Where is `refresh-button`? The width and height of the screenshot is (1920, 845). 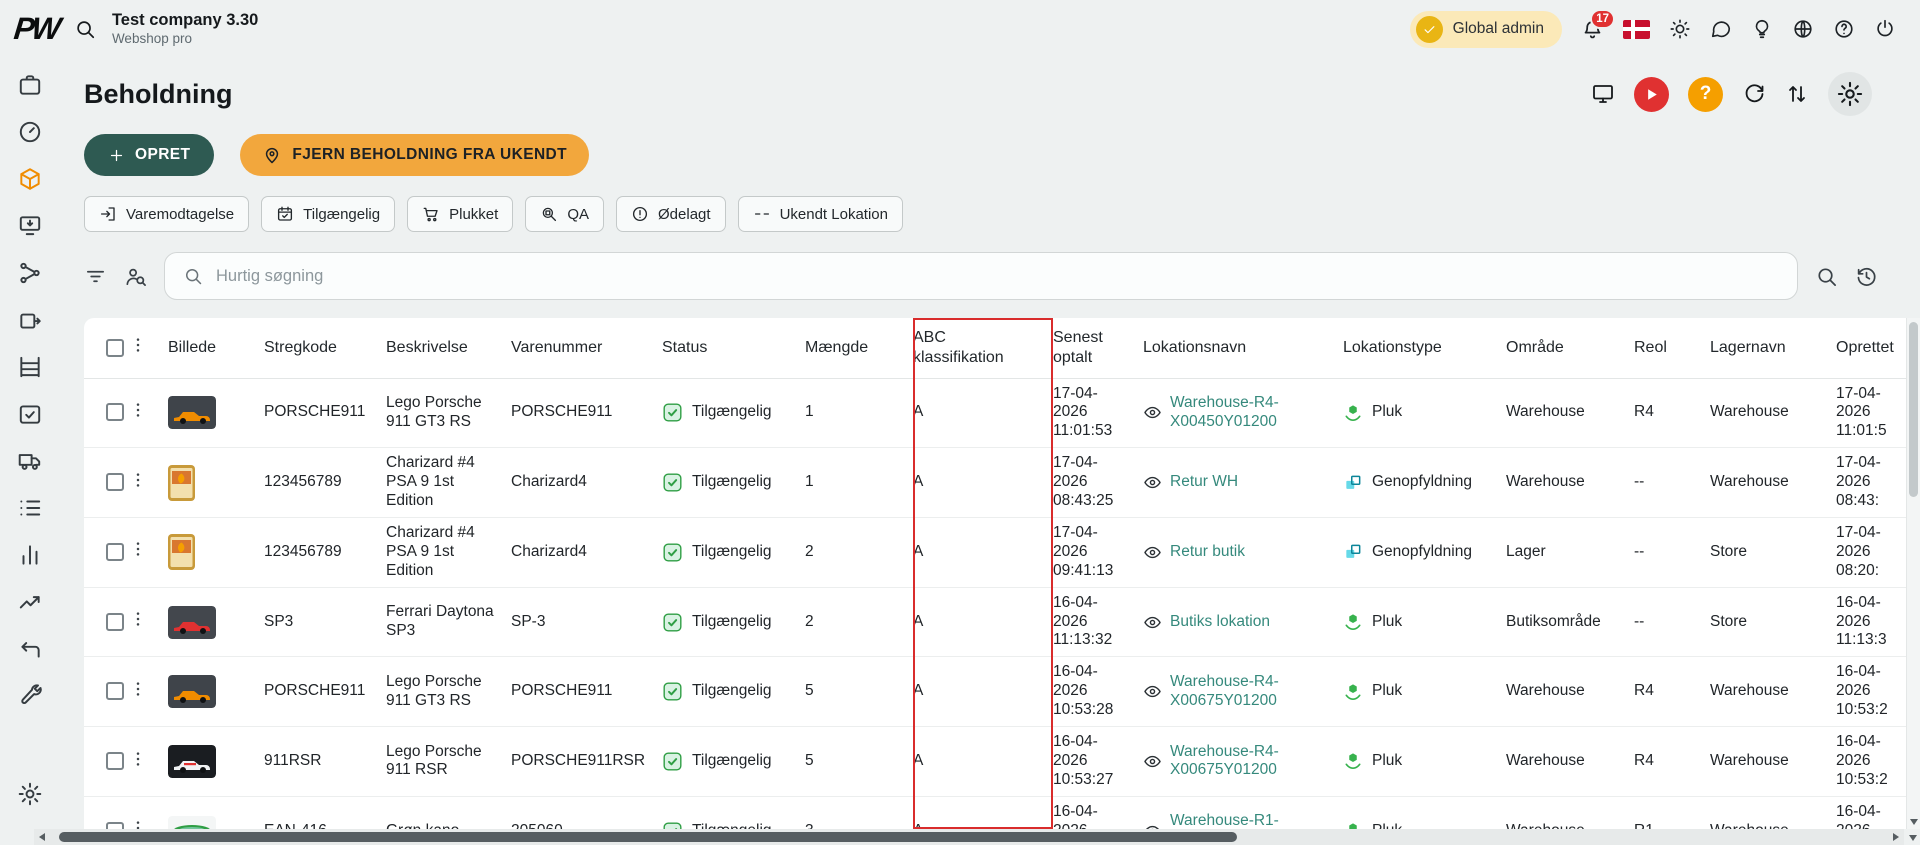 refresh-button is located at coordinates (1754, 94).